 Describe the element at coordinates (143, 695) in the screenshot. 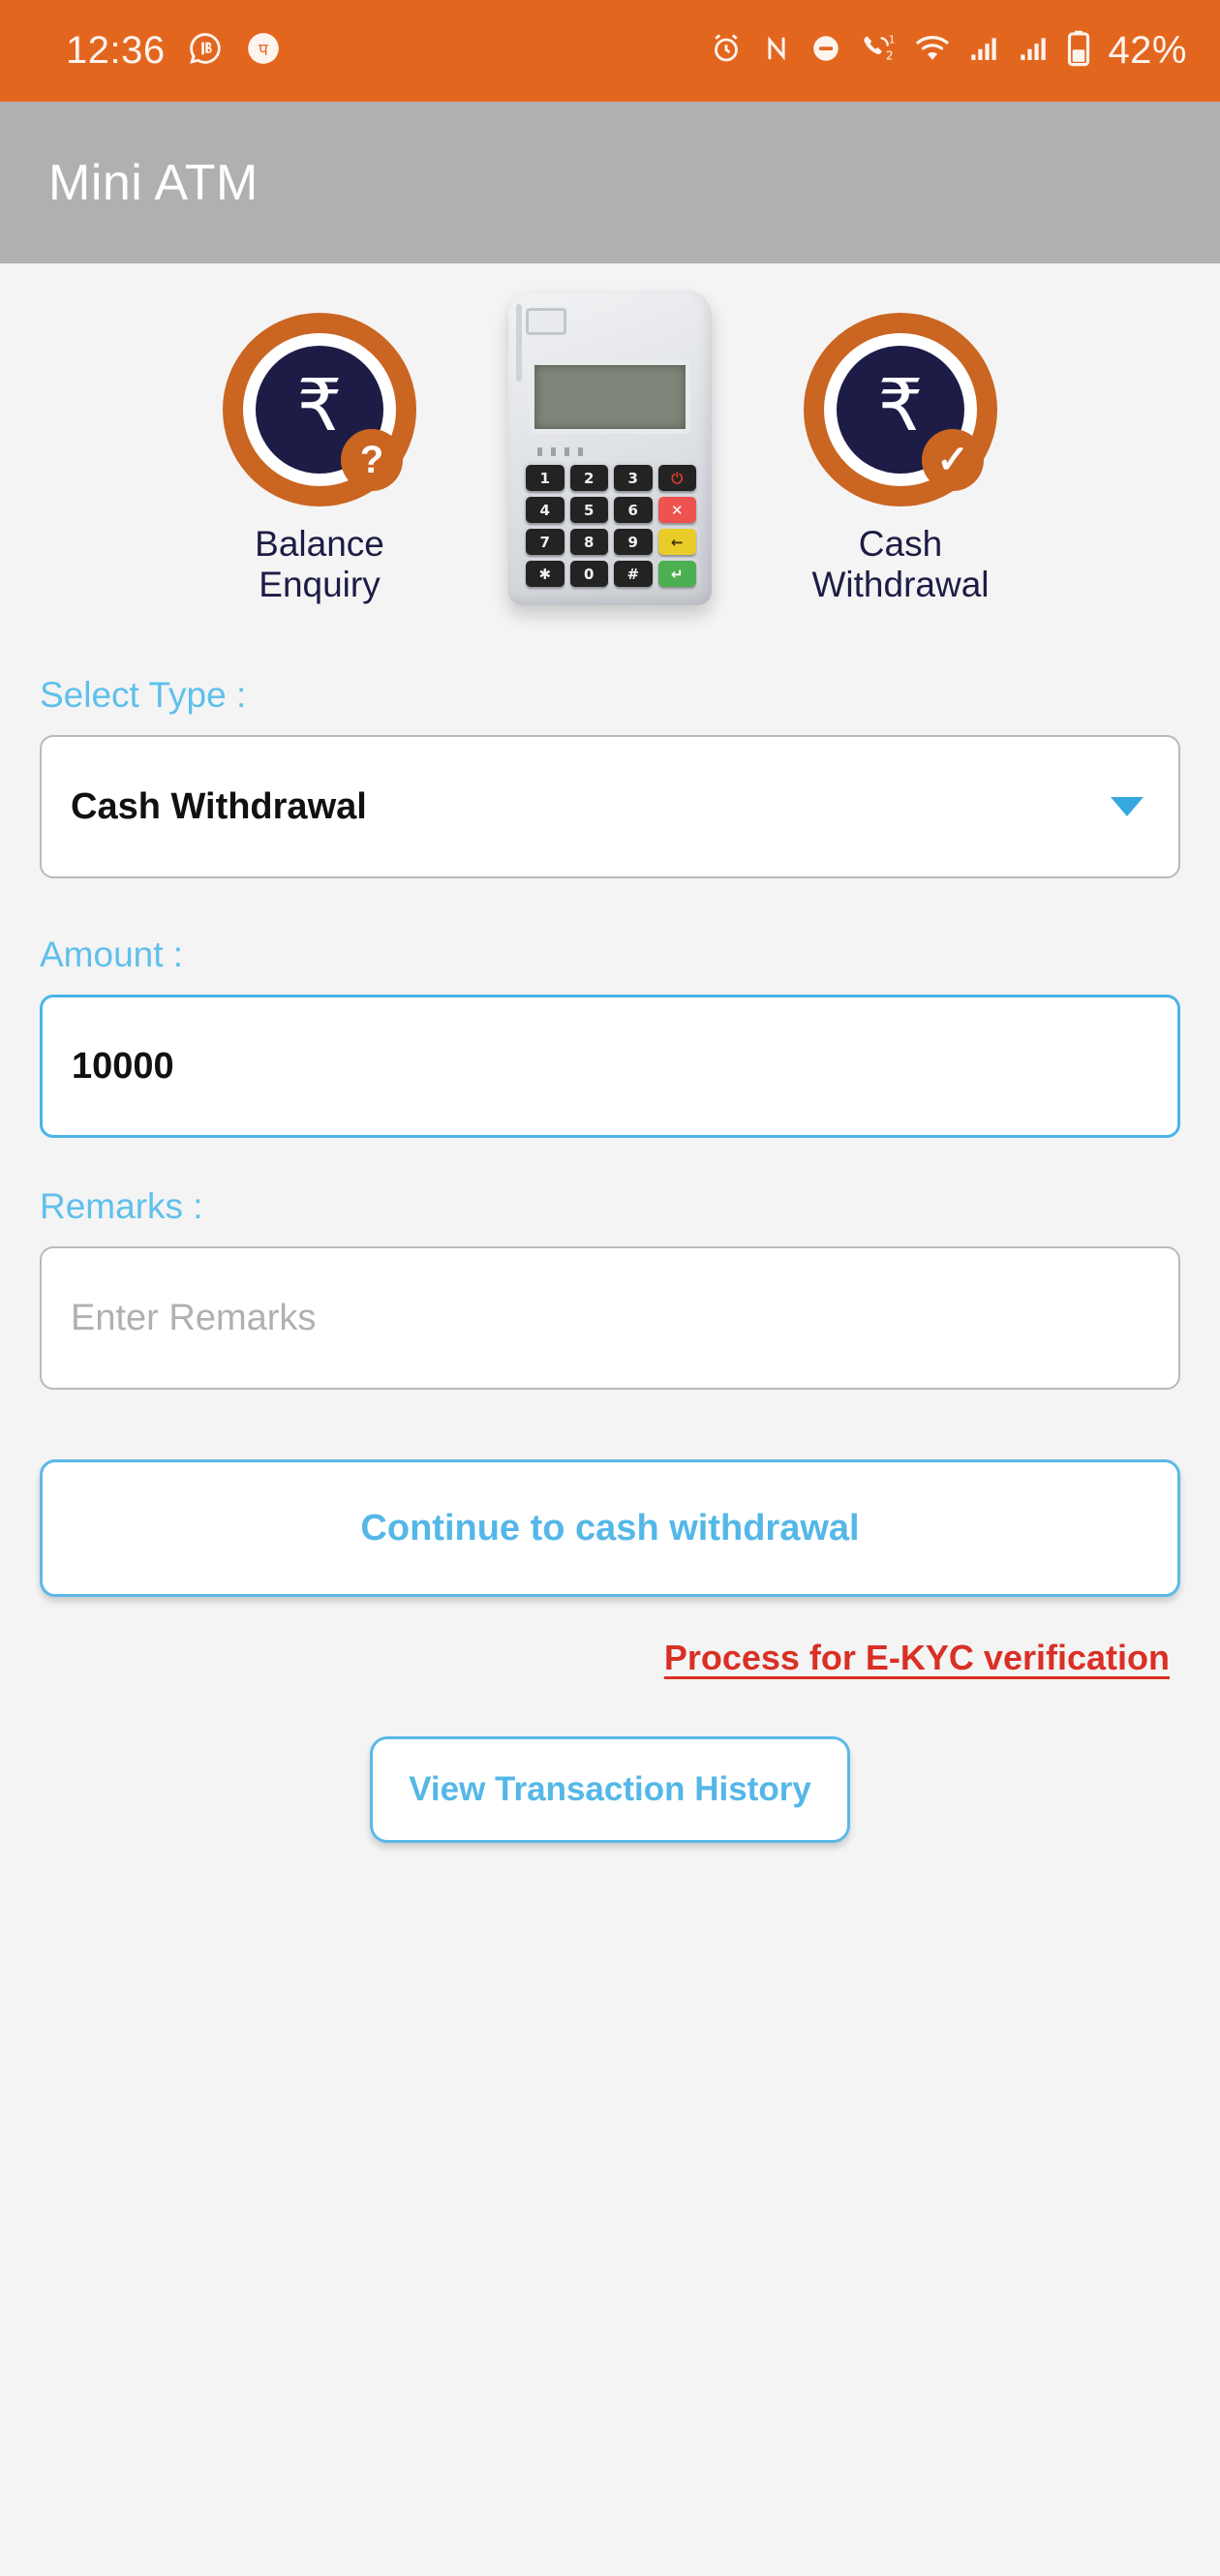

I see `select-type-label: Select Type :` at that location.